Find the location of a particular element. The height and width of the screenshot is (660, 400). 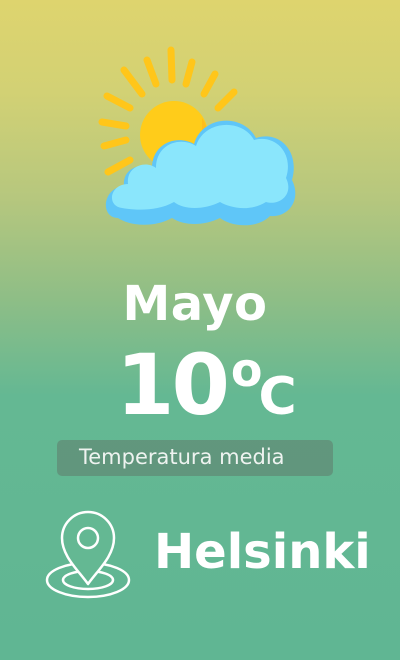

city-name: Helsinki is located at coordinates (262, 552).